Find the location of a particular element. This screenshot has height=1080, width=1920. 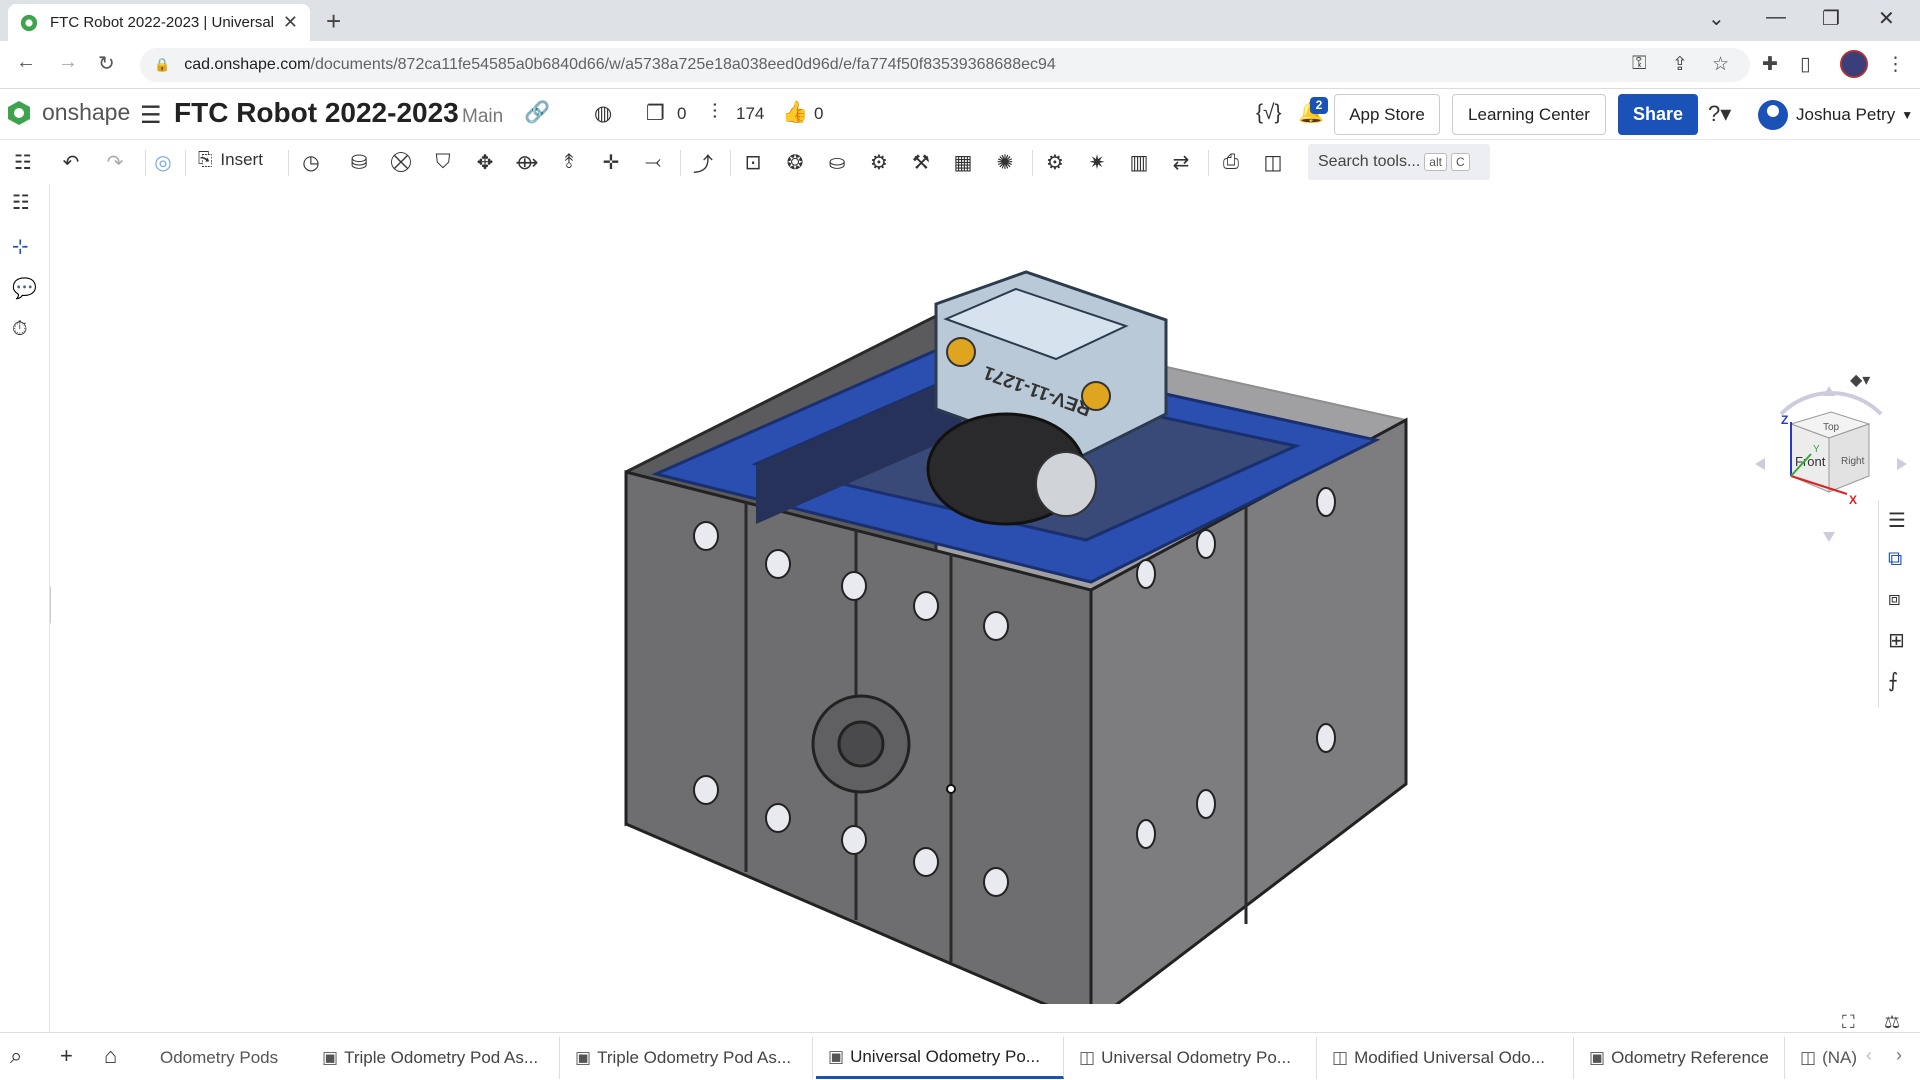

app-store-button: App Store is located at coordinates (1387, 114).